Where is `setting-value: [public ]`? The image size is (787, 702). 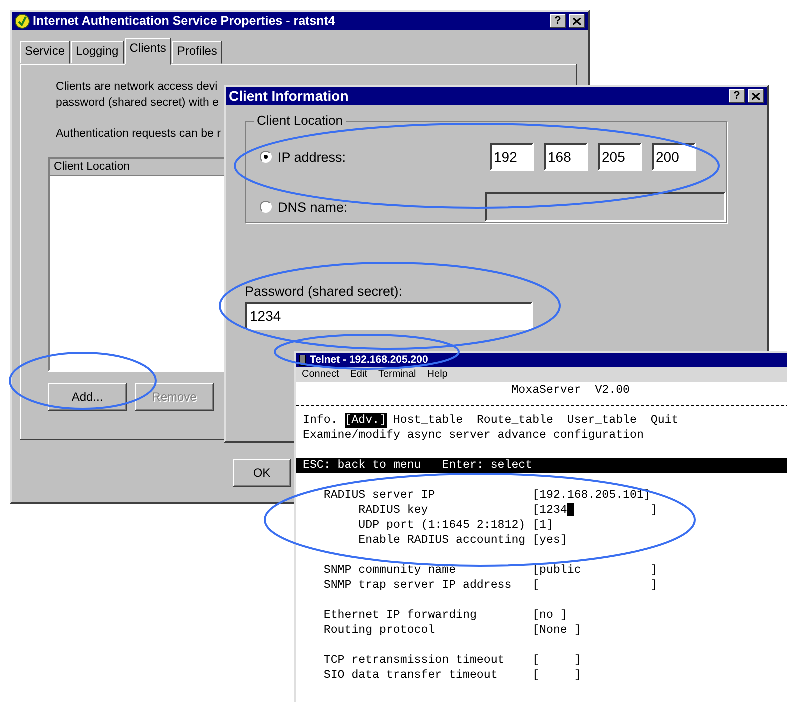
setting-value: [public ] is located at coordinates (595, 570).